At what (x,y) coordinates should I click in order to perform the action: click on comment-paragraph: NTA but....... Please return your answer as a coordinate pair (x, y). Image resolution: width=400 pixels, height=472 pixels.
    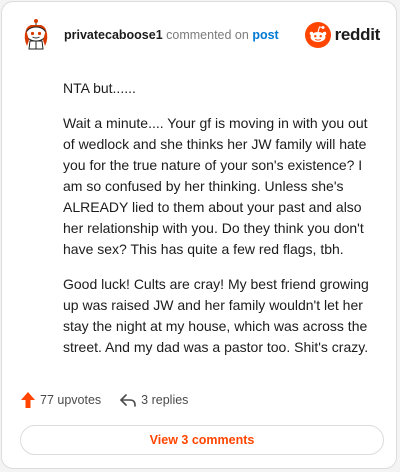
    Looking at the image, I should click on (99, 88).